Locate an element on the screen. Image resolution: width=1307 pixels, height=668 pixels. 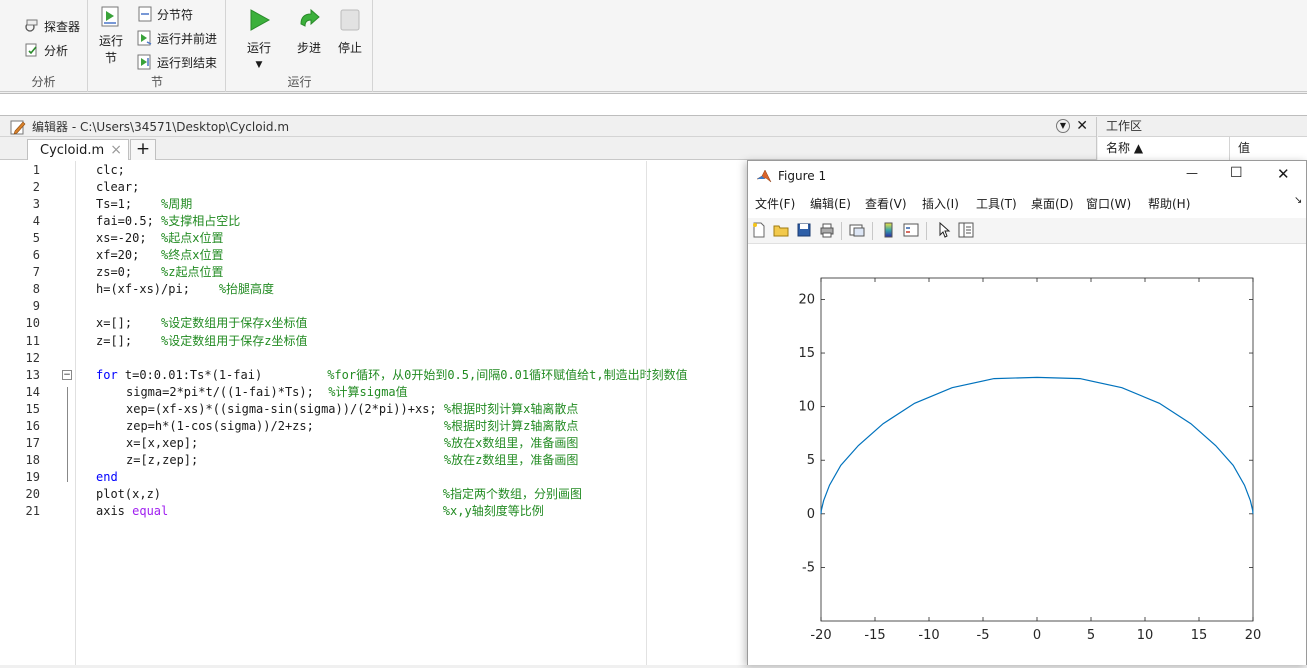
code-line: xs=-20; %起点x位置 is located at coordinates (159, 238).